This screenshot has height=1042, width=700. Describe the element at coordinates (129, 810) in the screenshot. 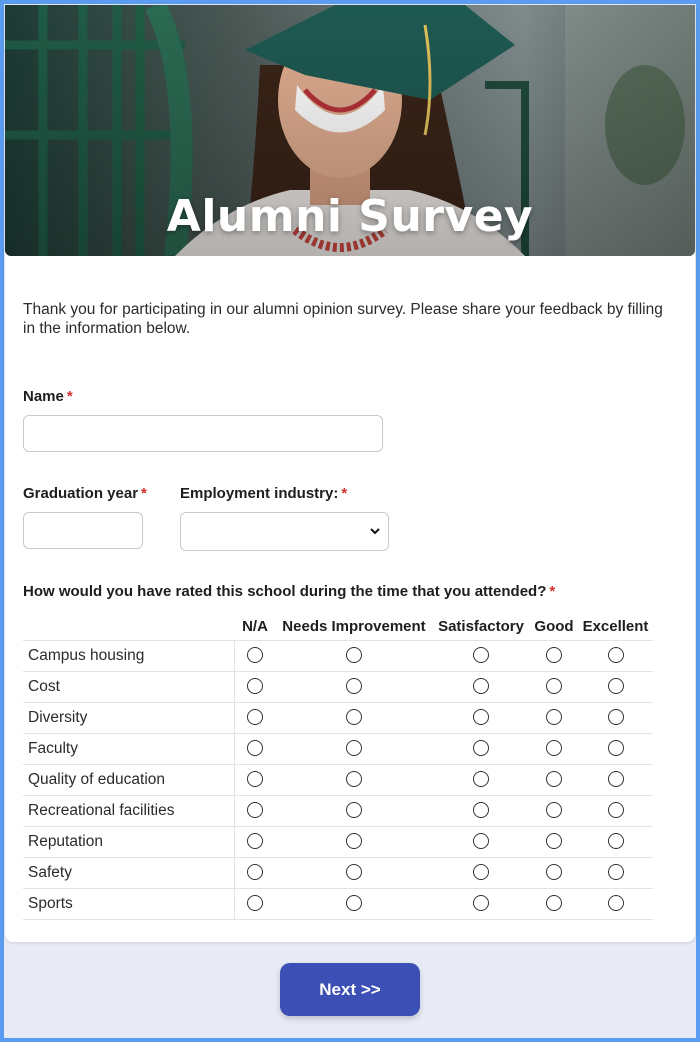

I see `matrix-row-label: Recreational facilities` at that location.